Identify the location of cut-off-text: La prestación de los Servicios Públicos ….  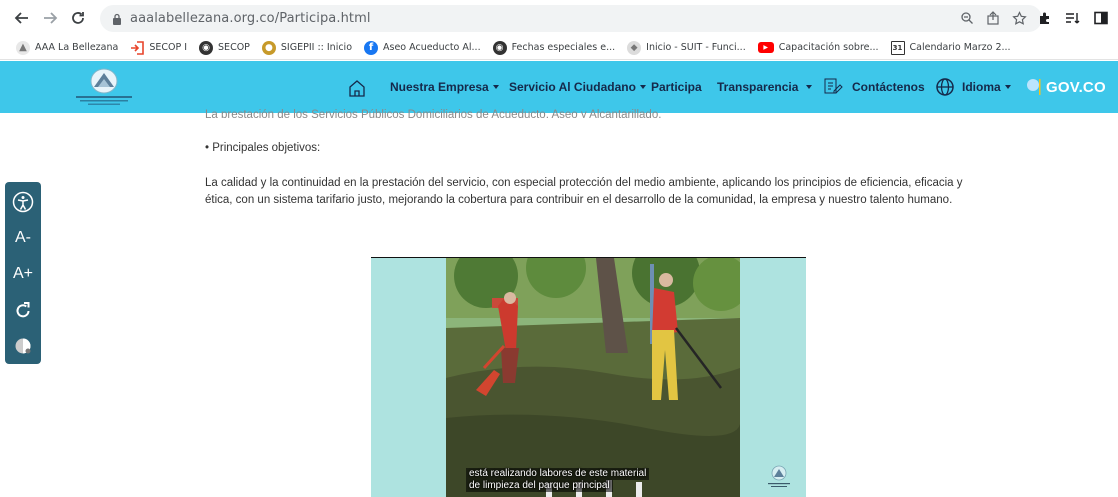
(433, 113).